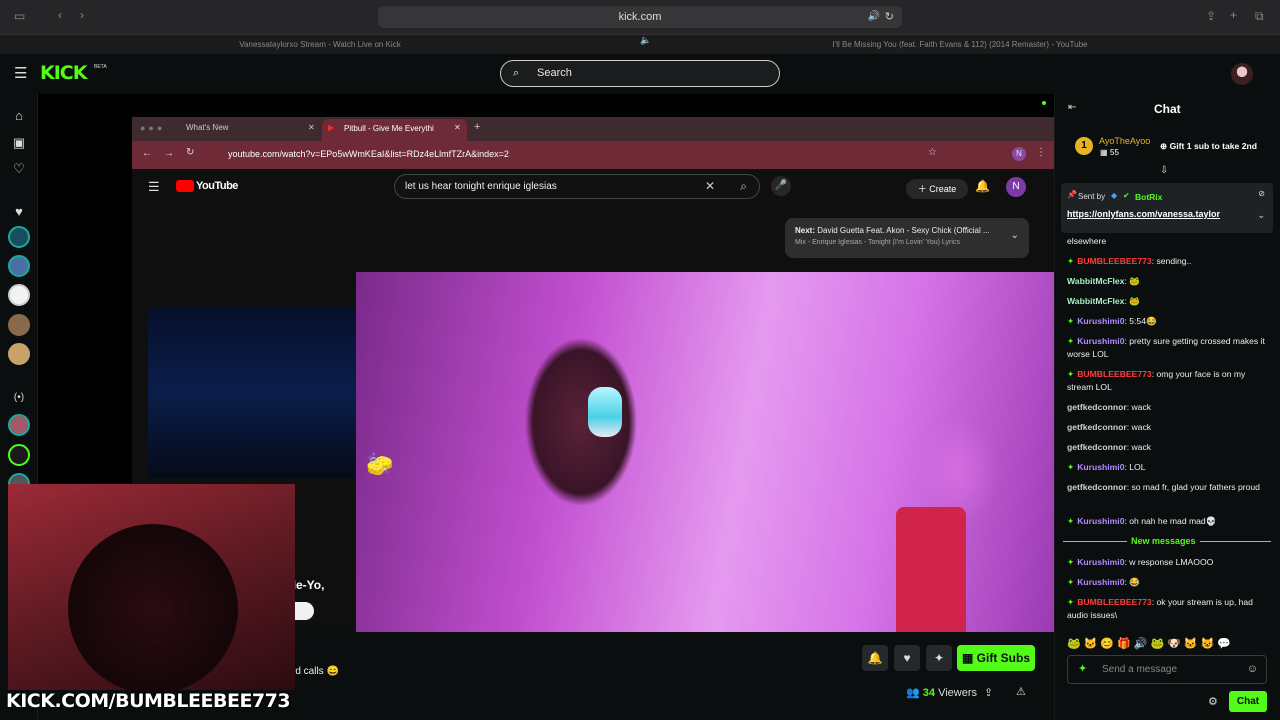 The image size is (1280, 720). I want to click on home-icon: ⌂, so click(19, 115).